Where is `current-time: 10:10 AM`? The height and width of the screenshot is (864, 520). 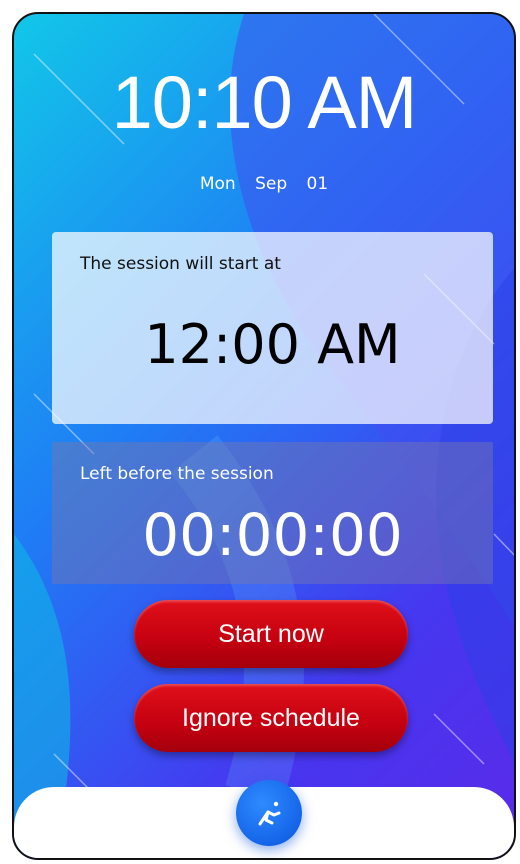 current-time: 10:10 AM is located at coordinates (264, 102).